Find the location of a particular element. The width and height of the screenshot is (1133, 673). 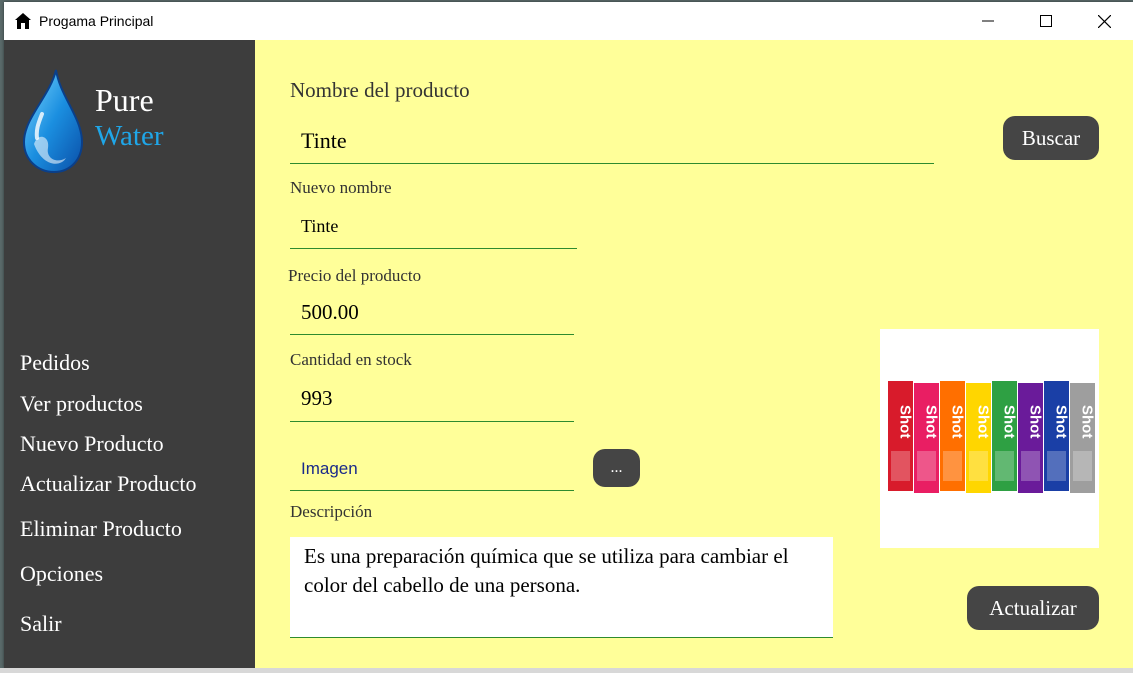

minimize-button is located at coordinates (988, 21).